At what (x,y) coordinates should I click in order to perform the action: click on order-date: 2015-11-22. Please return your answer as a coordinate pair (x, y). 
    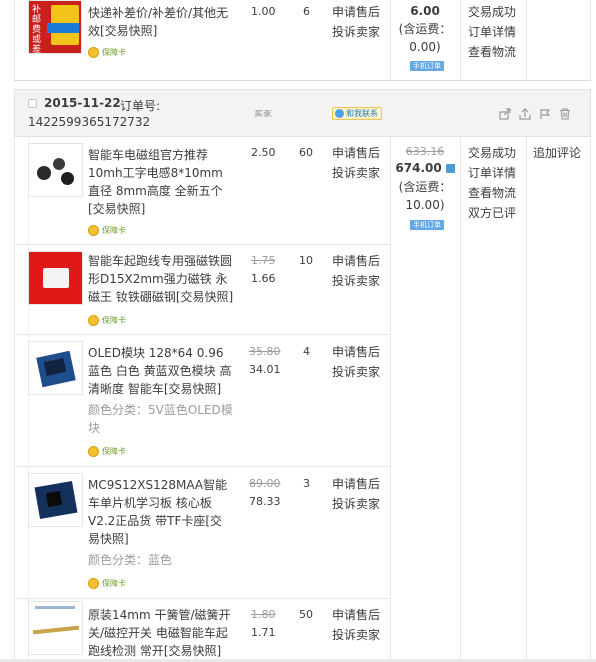
    Looking at the image, I should click on (82, 103).